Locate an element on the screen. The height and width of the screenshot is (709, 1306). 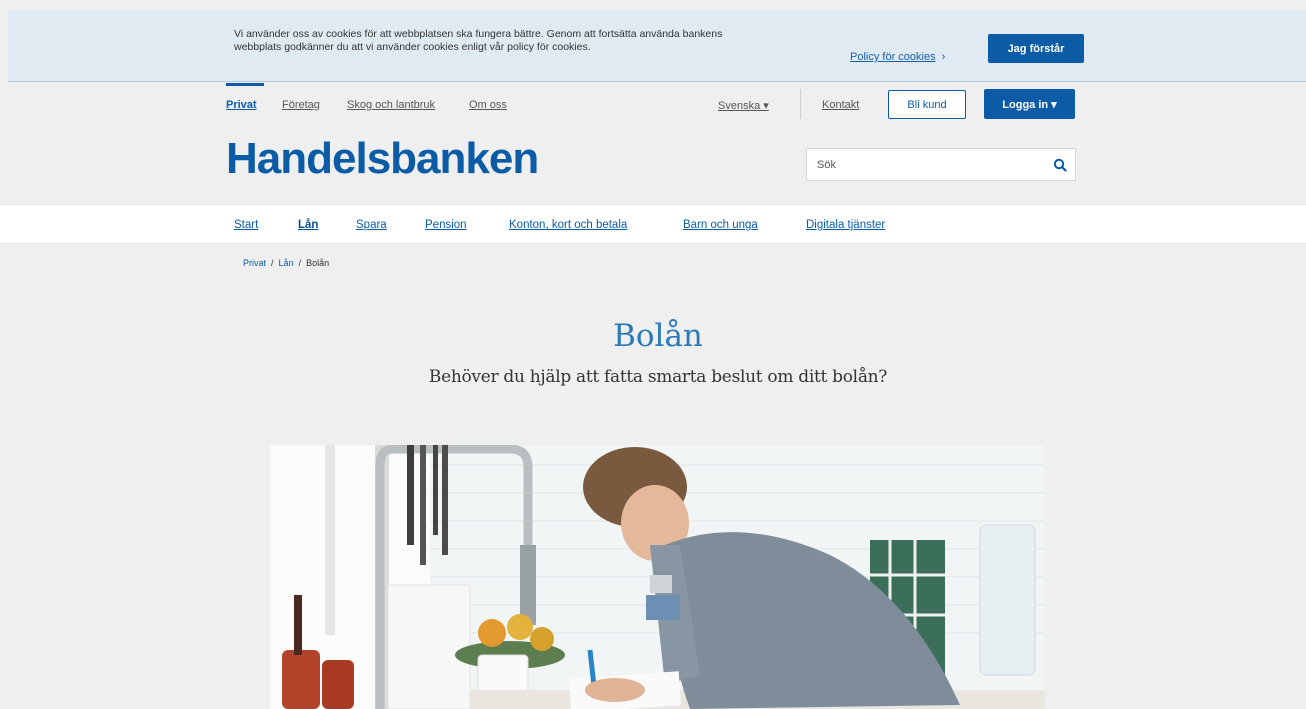
search-box is located at coordinates (941, 164).